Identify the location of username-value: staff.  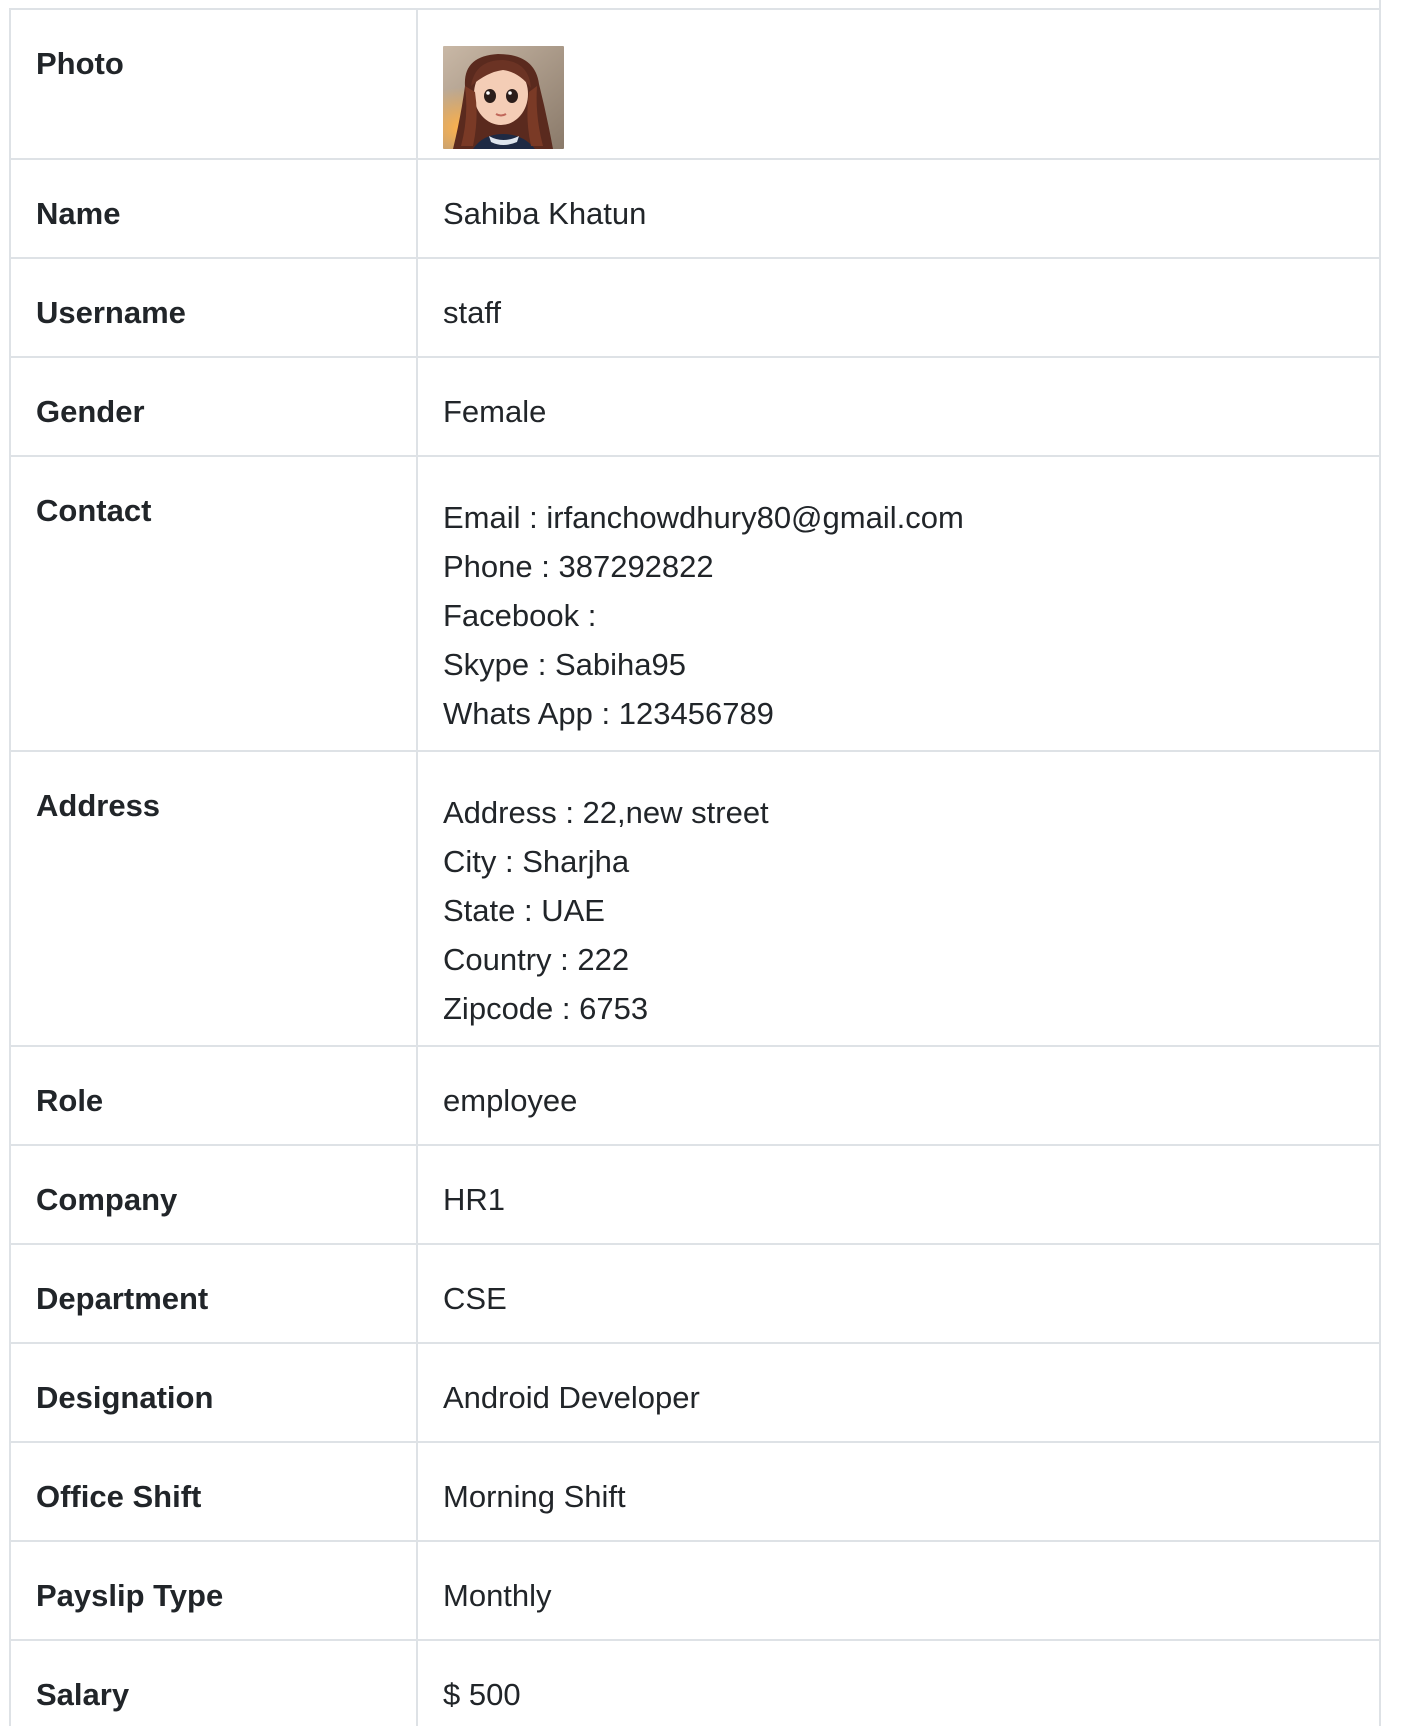
(898, 307).